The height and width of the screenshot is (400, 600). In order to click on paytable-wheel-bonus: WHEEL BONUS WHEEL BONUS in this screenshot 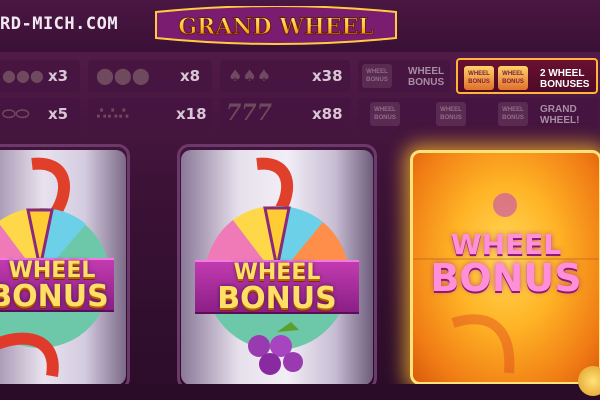, I will do `click(404, 76)`.